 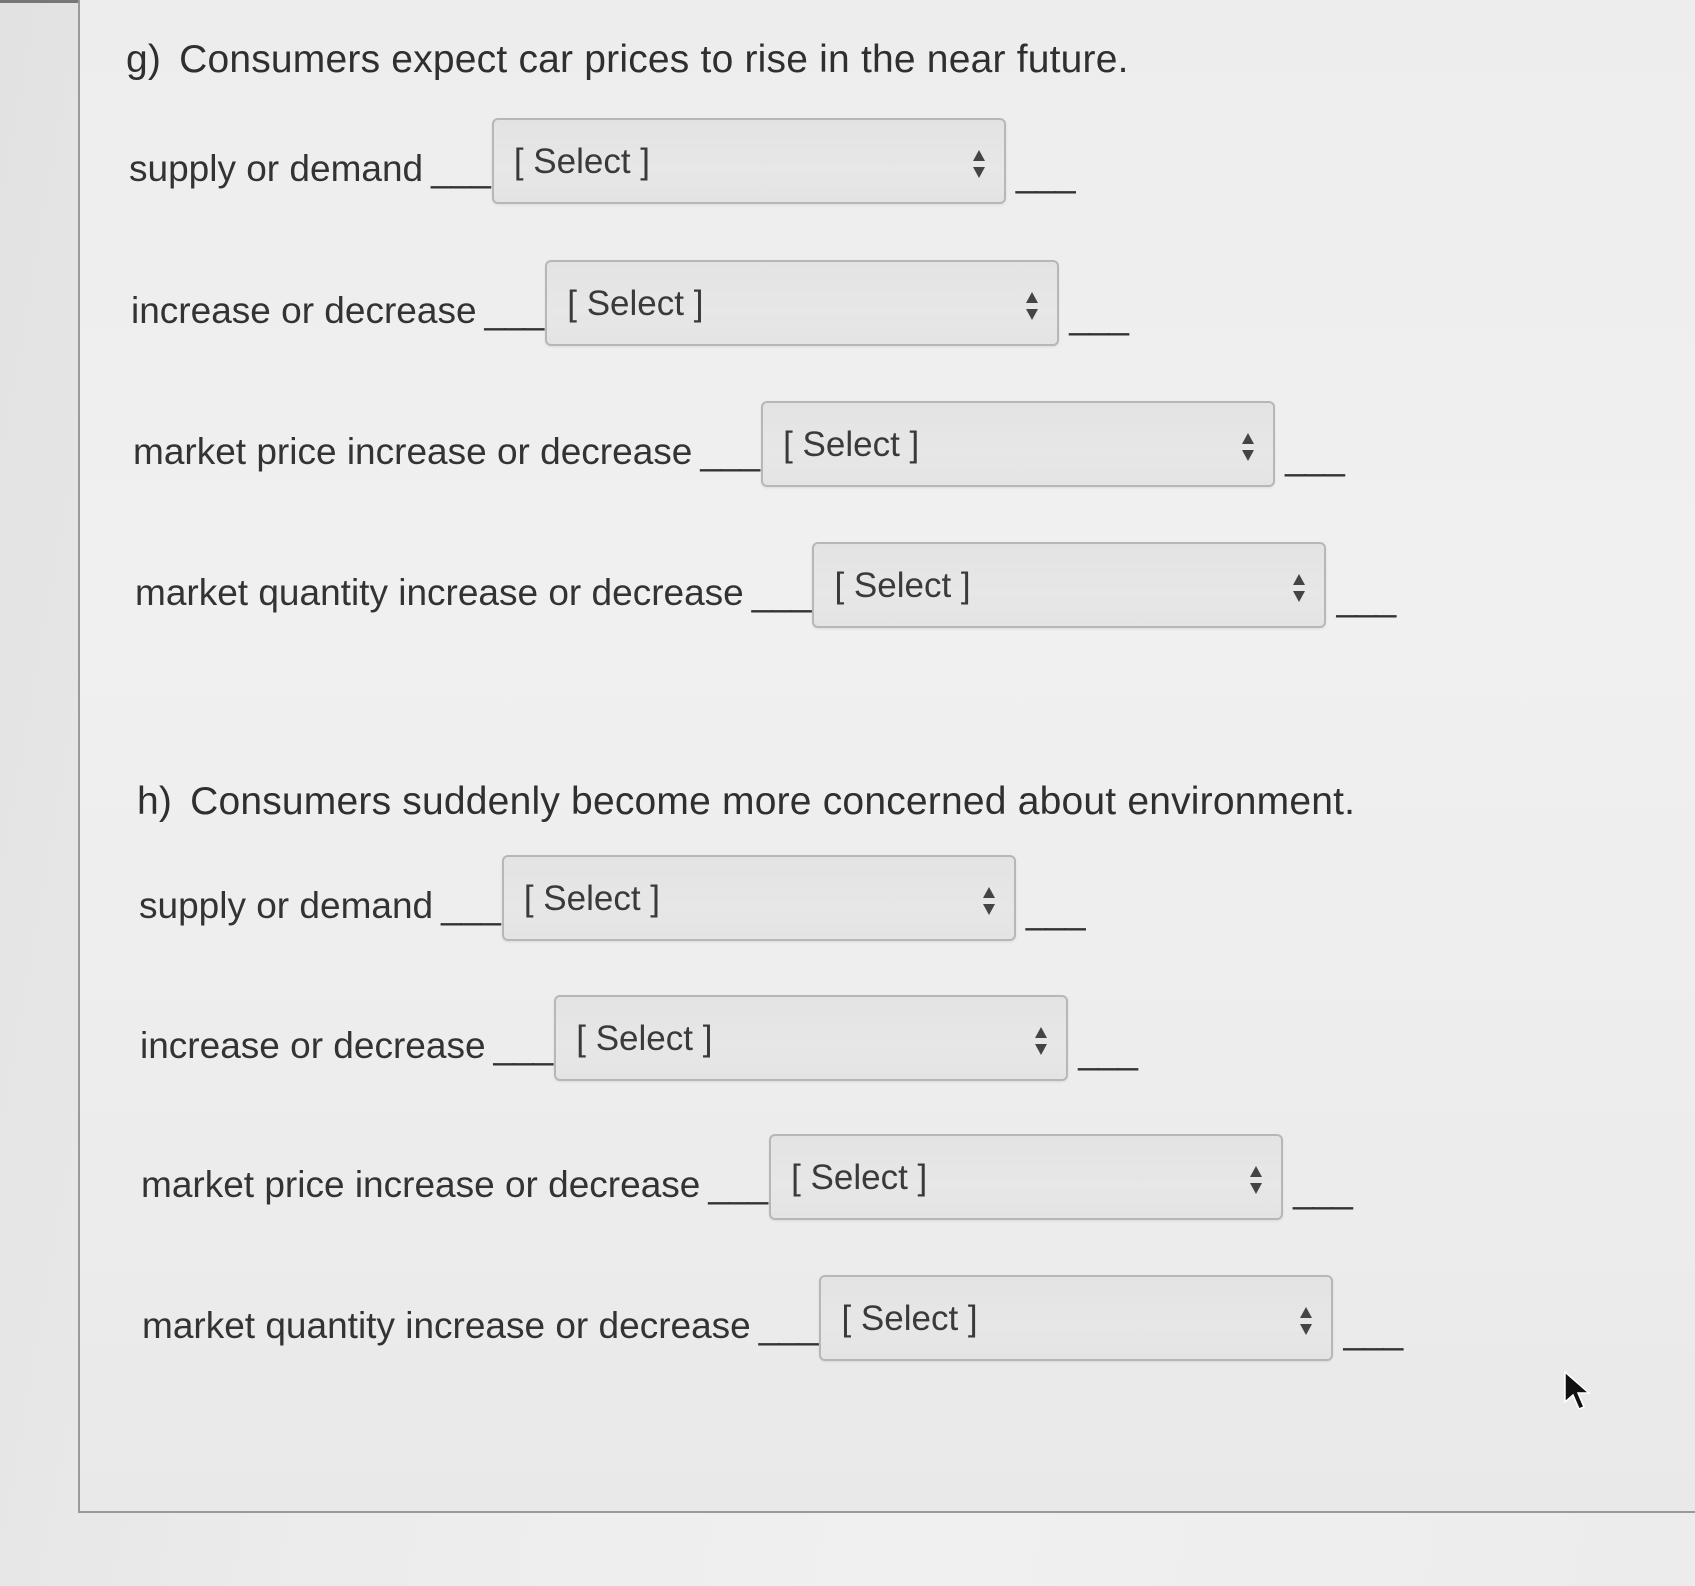 I want to click on question-letter: g), so click(x=144, y=59).